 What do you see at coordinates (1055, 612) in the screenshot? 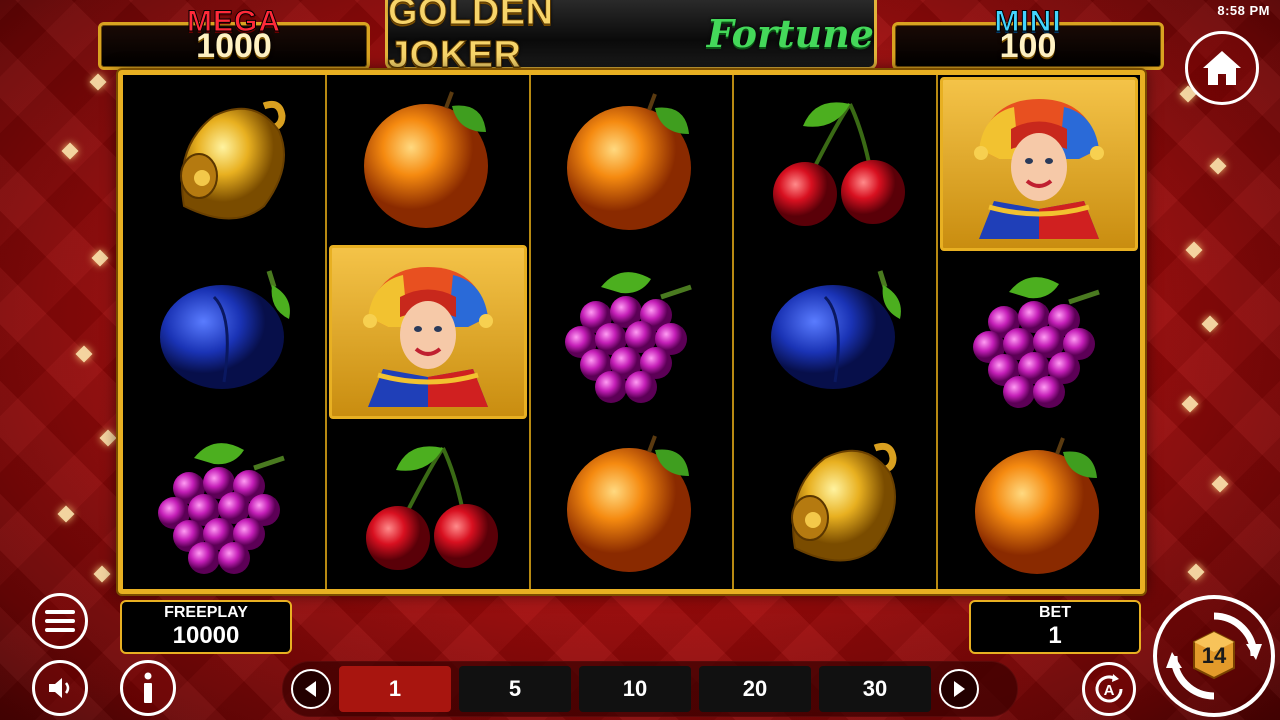
I see `bet-label: BET` at bounding box center [1055, 612].